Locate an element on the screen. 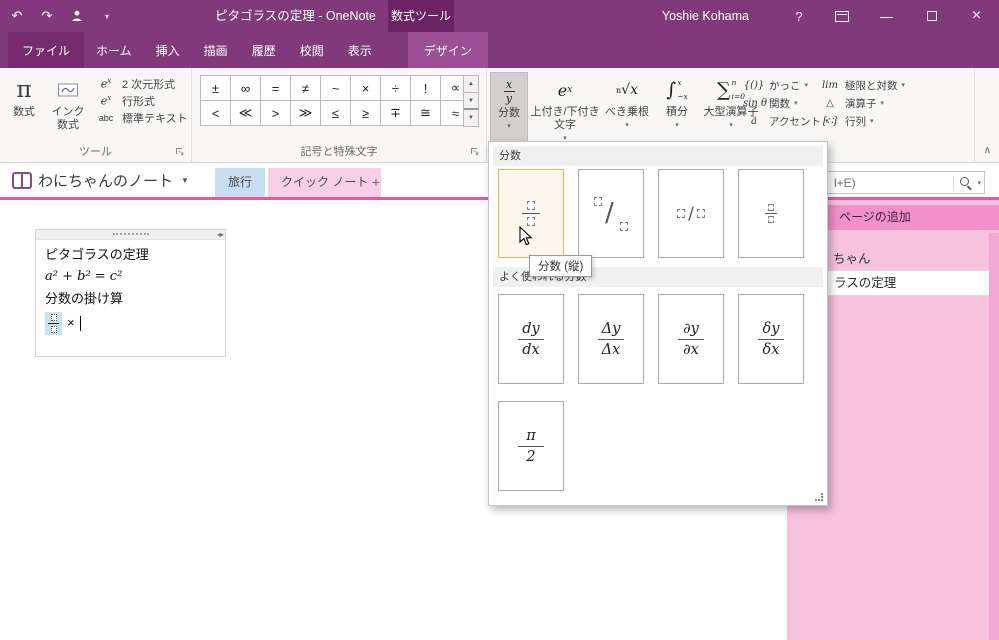  ribbon-display-options-button is located at coordinates (841, 16).